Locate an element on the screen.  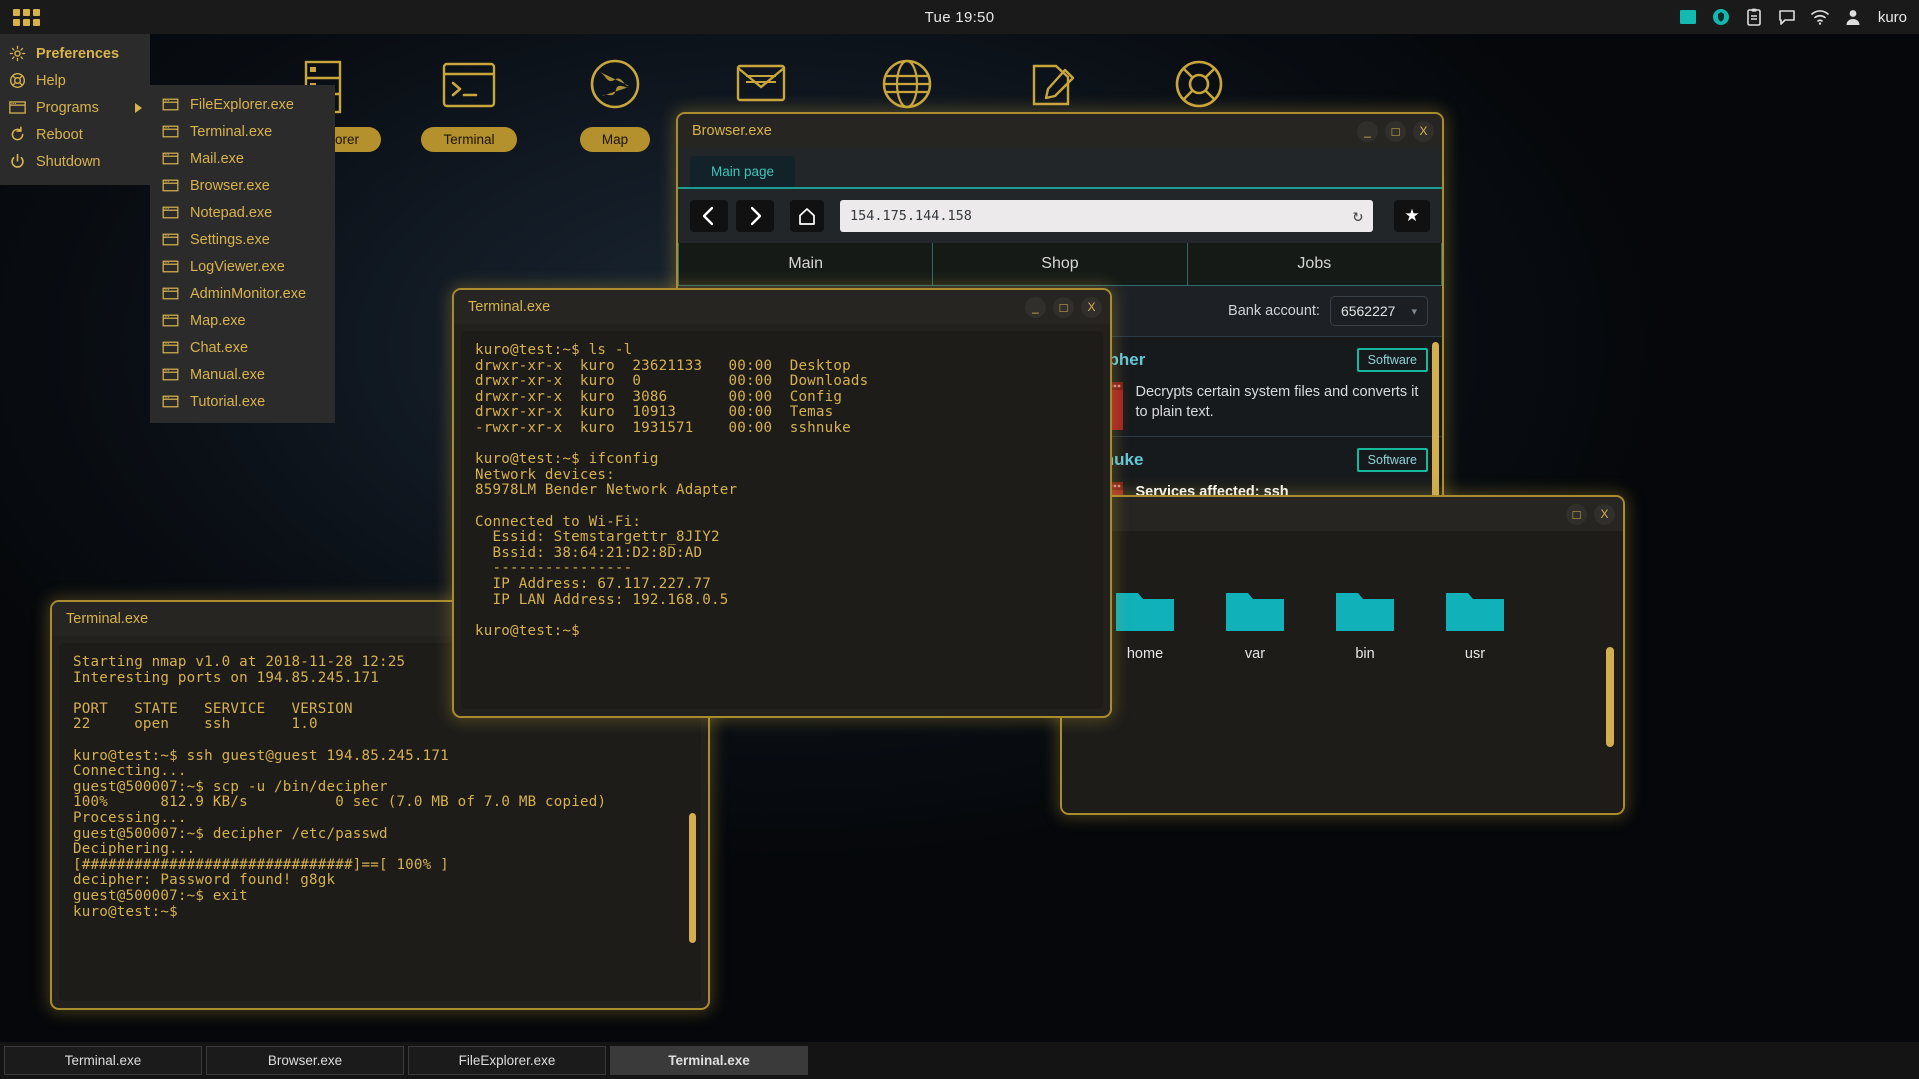
submenu-item-fileexplorer: FileExplorer.exe is located at coordinates (242, 104).